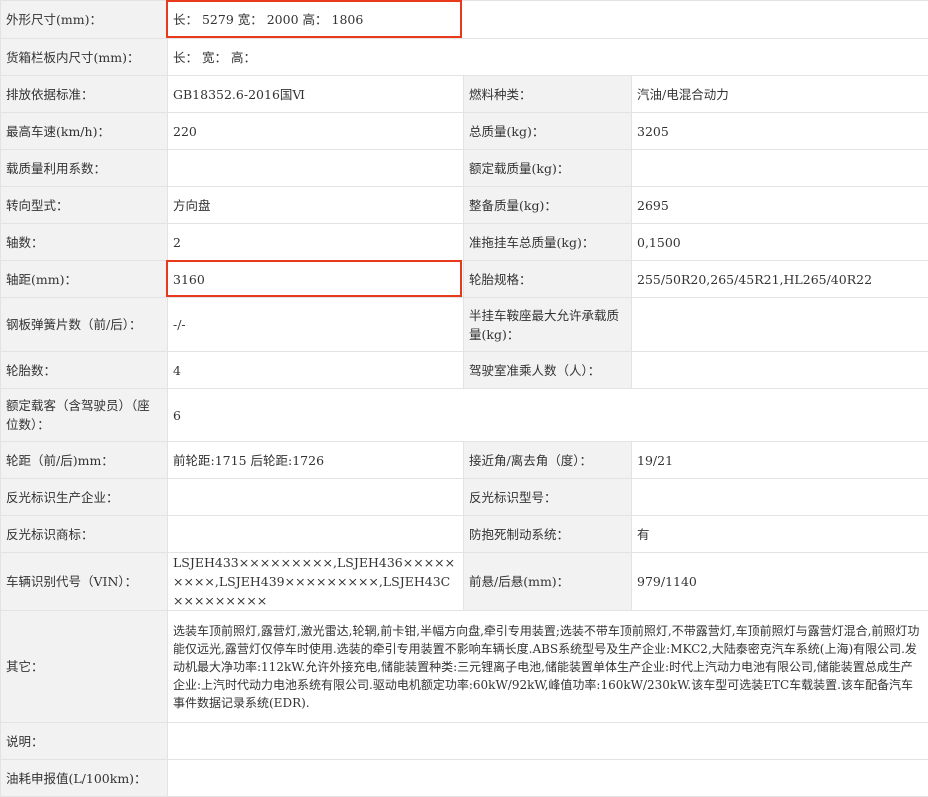 This screenshot has height=797, width=928. I want to click on row-seats: 额定载客（含驾驶员）（座位数）： 6, so click(464, 415).